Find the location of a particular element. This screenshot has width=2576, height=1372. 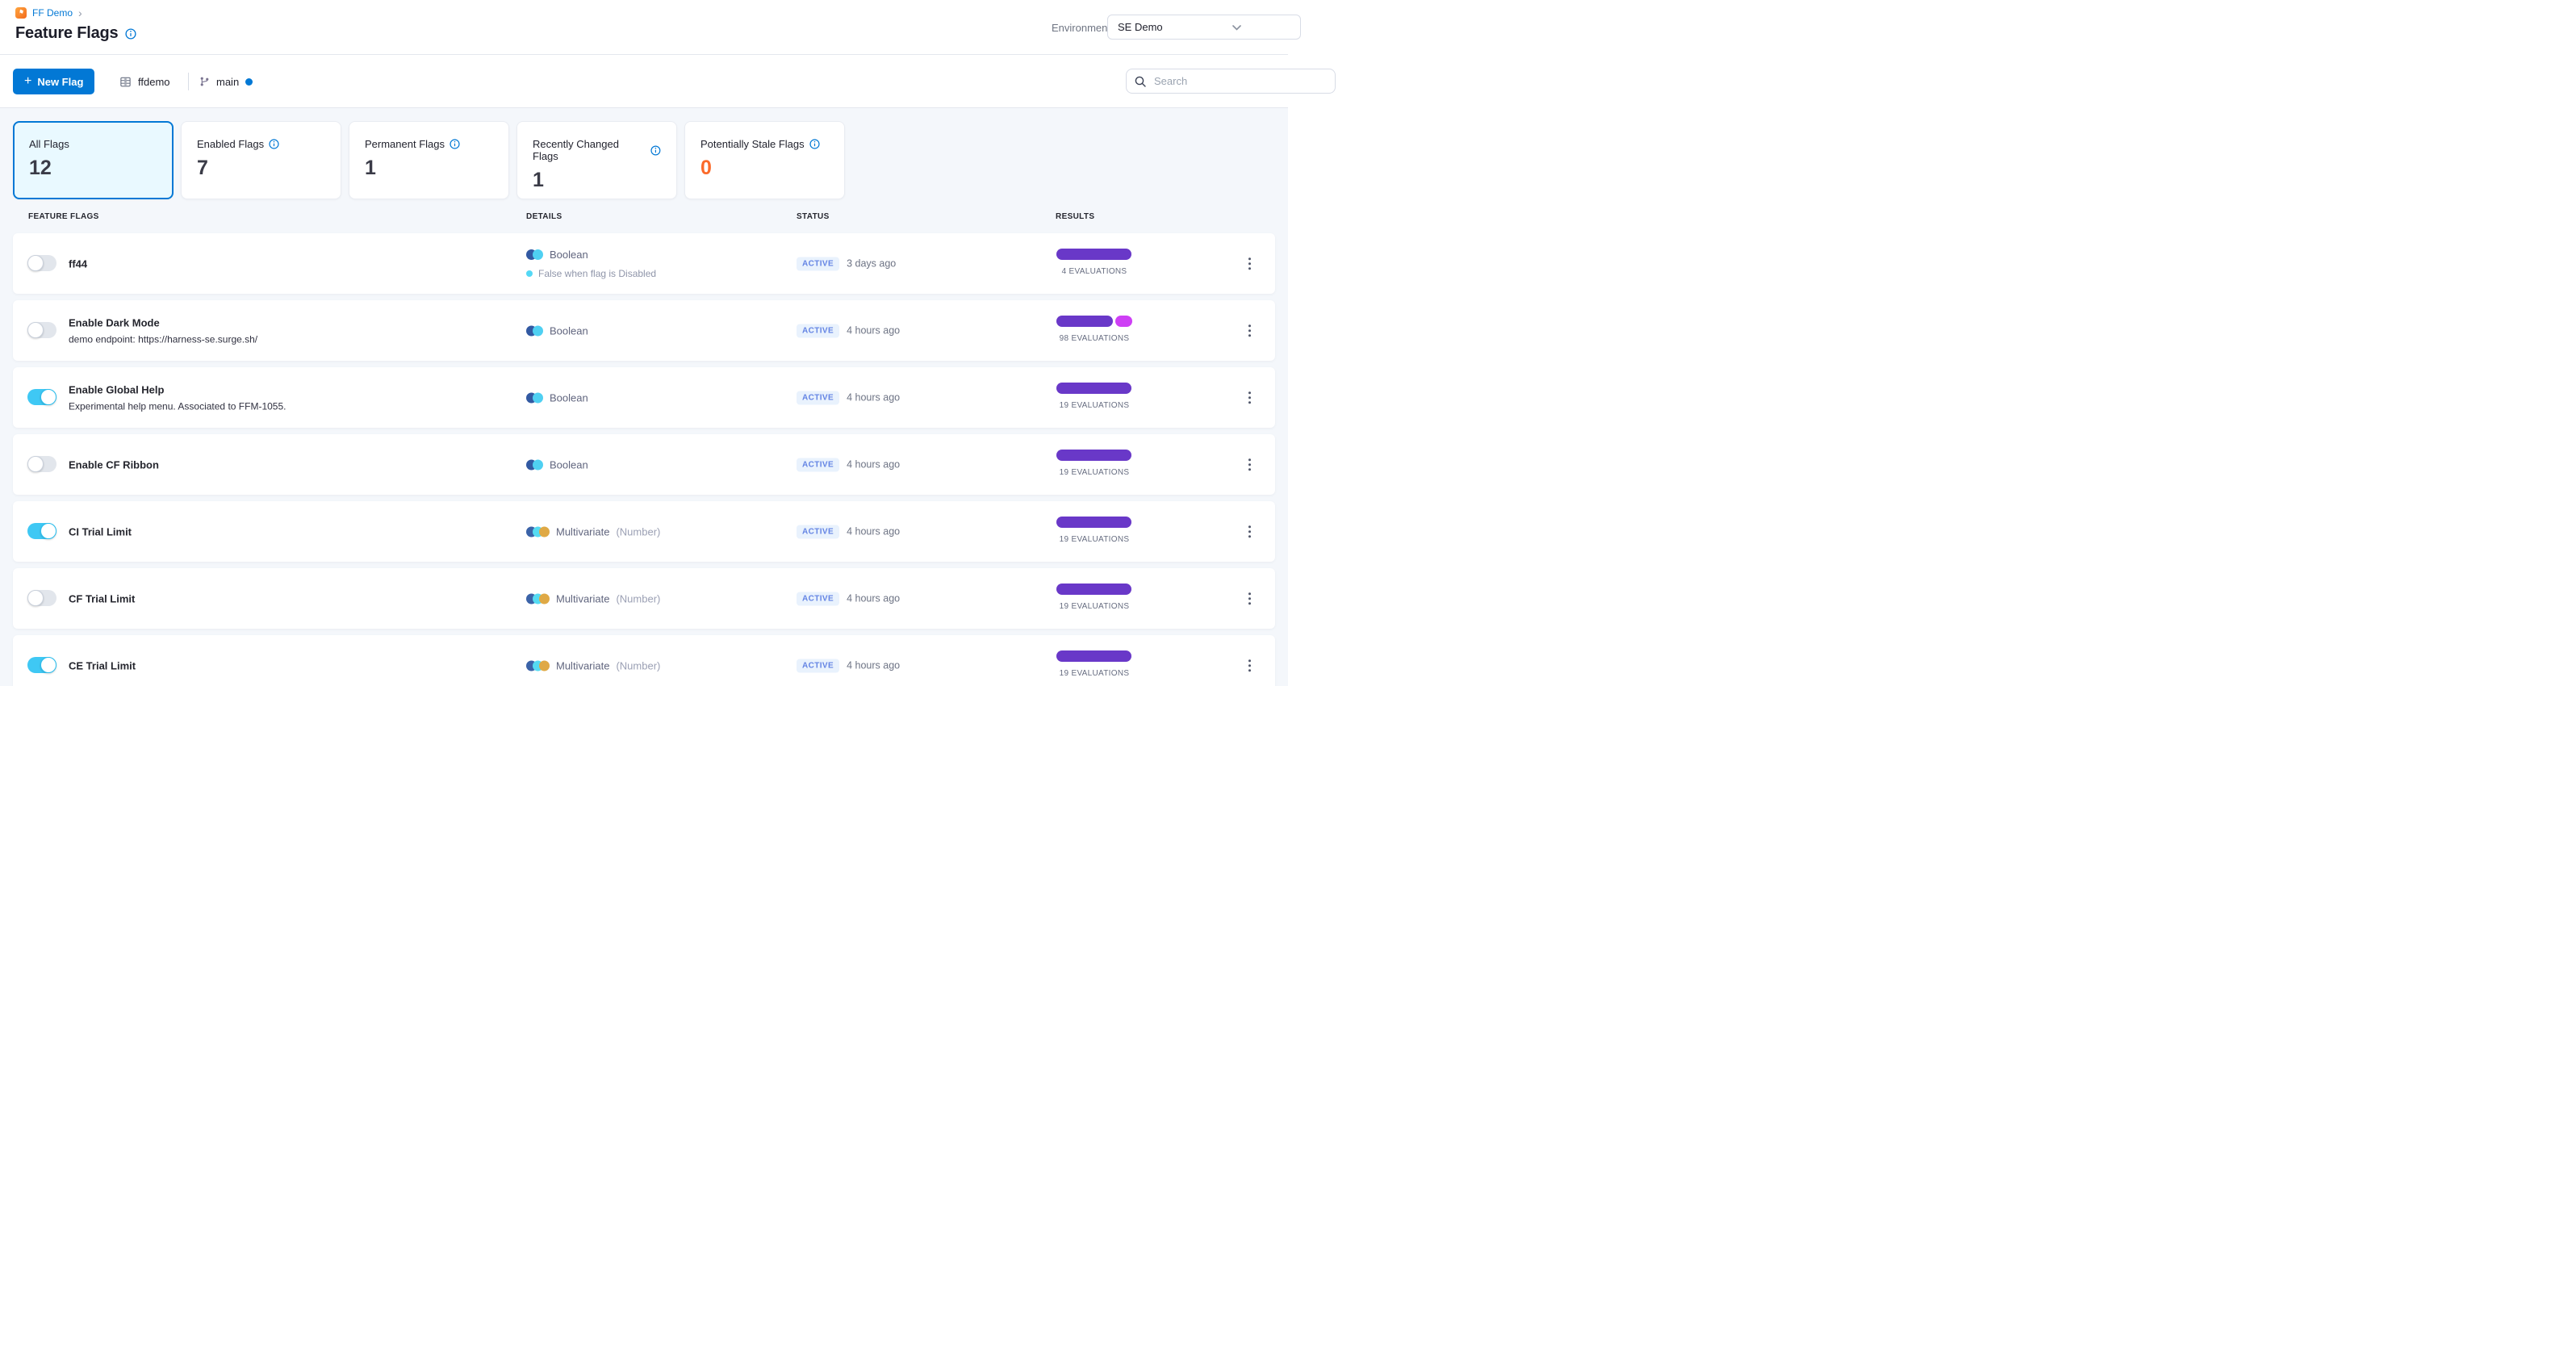

stat-card-permanent-flags: Permanent Flags 1 is located at coordinates (429, 160).